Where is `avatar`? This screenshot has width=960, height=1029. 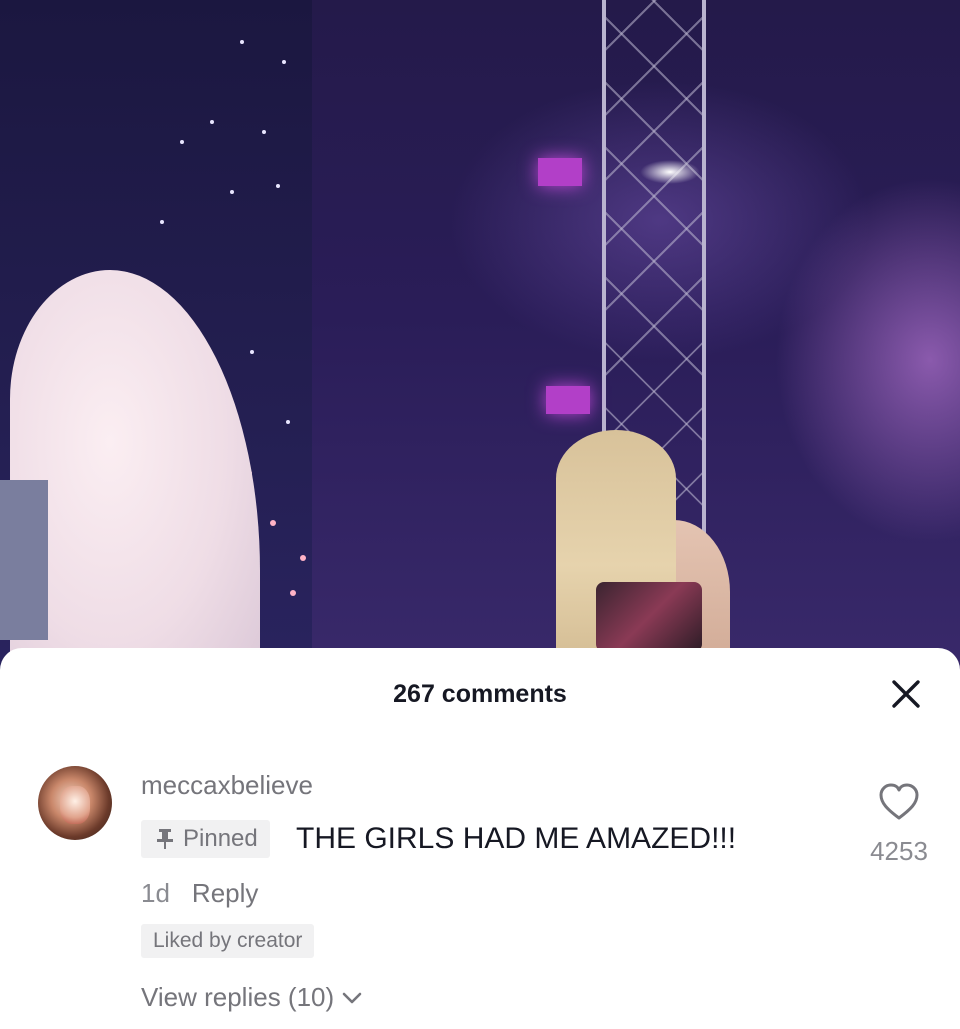
avatar is located at coordinates (75, 803).